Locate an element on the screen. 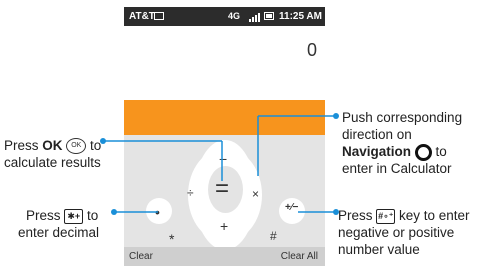 The image size is (490, 266). decimal-callout: Press ✱+ to is located at coordinates (62, 216).